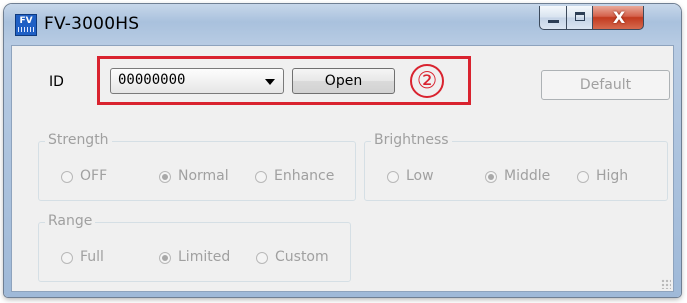 The height and width of the screenshot is (303, 687). What do you see at coordinates (203, 176) in the screenshot?
I see `radio-label: Normal` at bounding box center [203, 176].